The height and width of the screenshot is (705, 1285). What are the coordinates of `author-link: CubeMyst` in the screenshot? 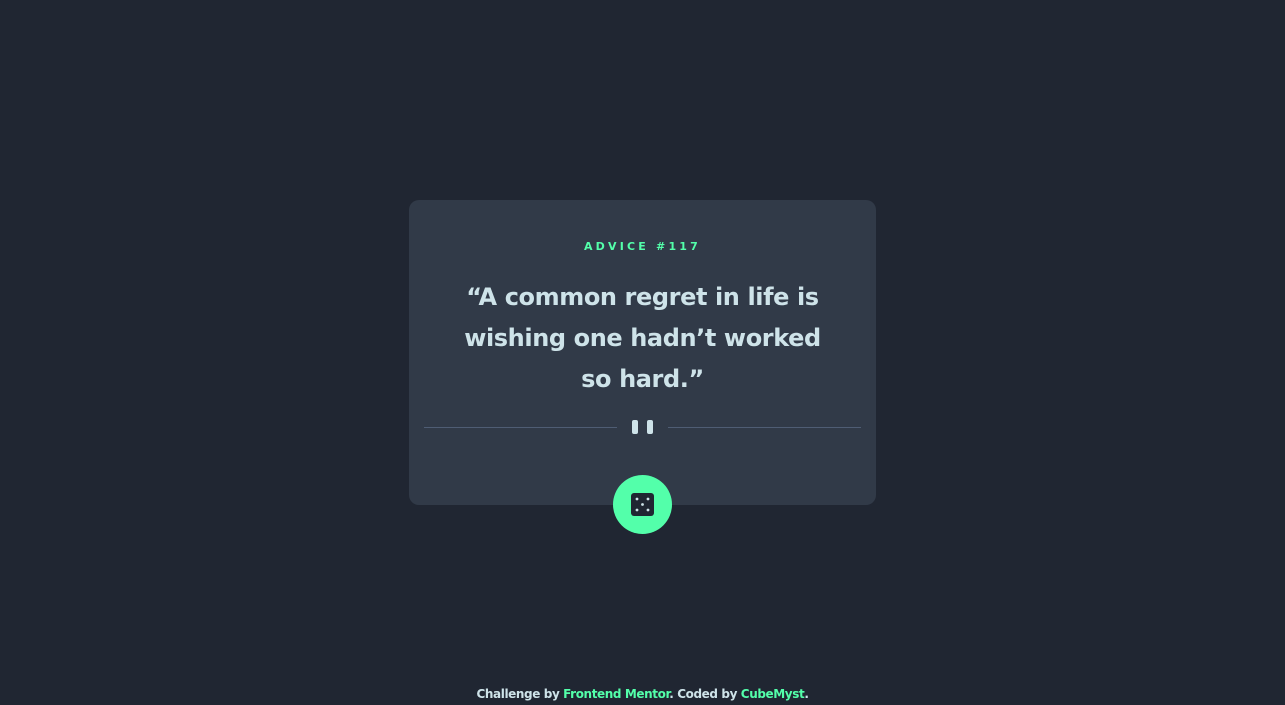 It's located at (773, 694).